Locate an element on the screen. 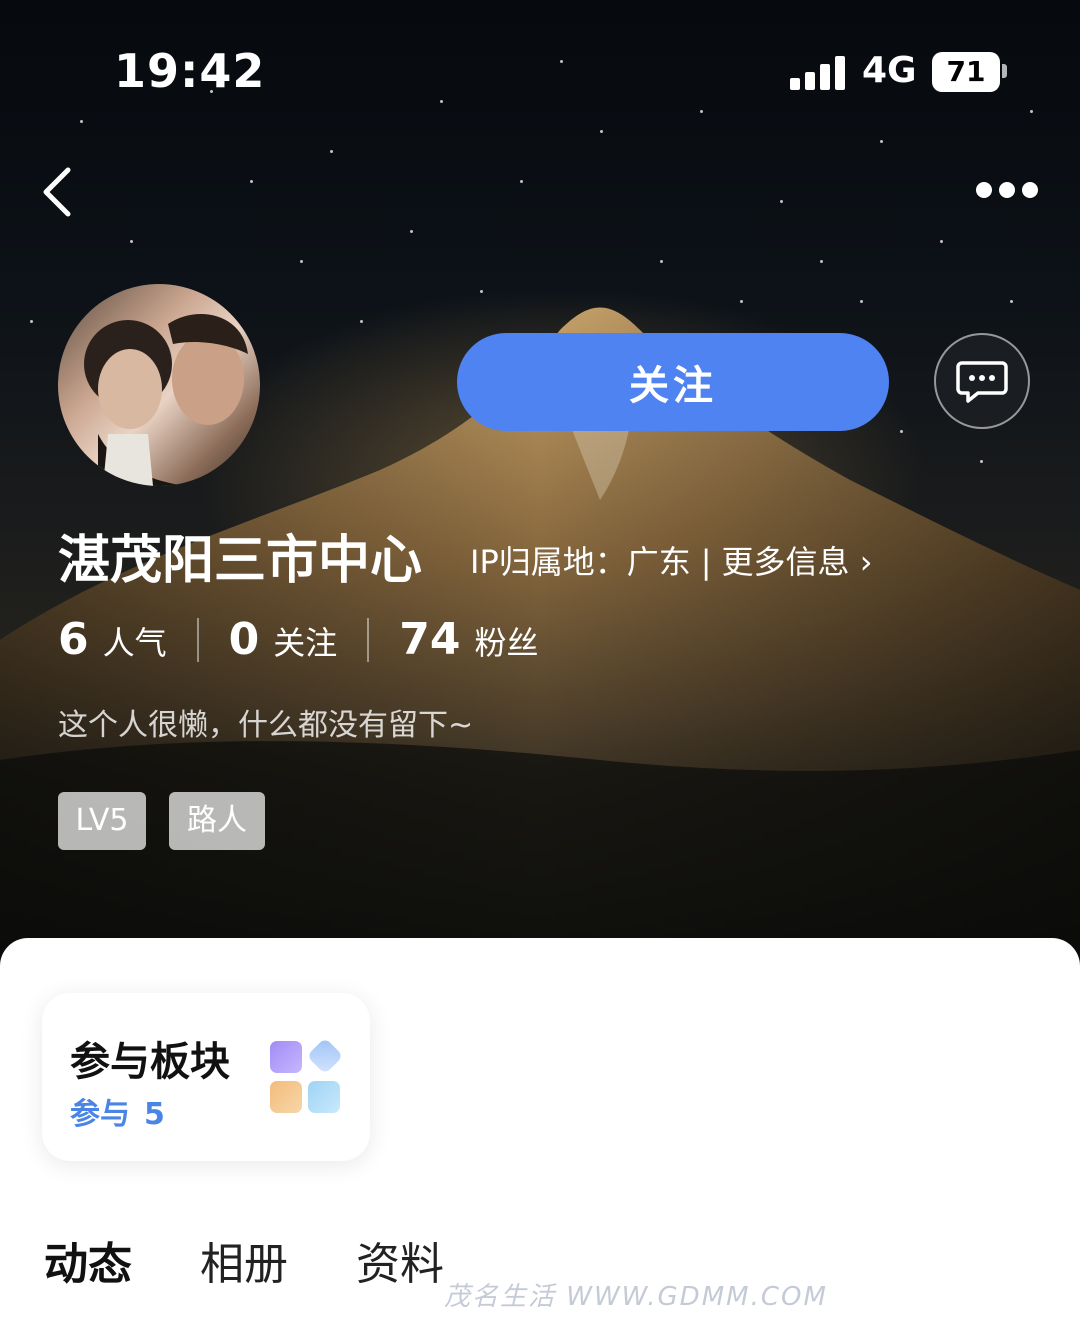  more-options-icon is located at coordinates (1007, 191).